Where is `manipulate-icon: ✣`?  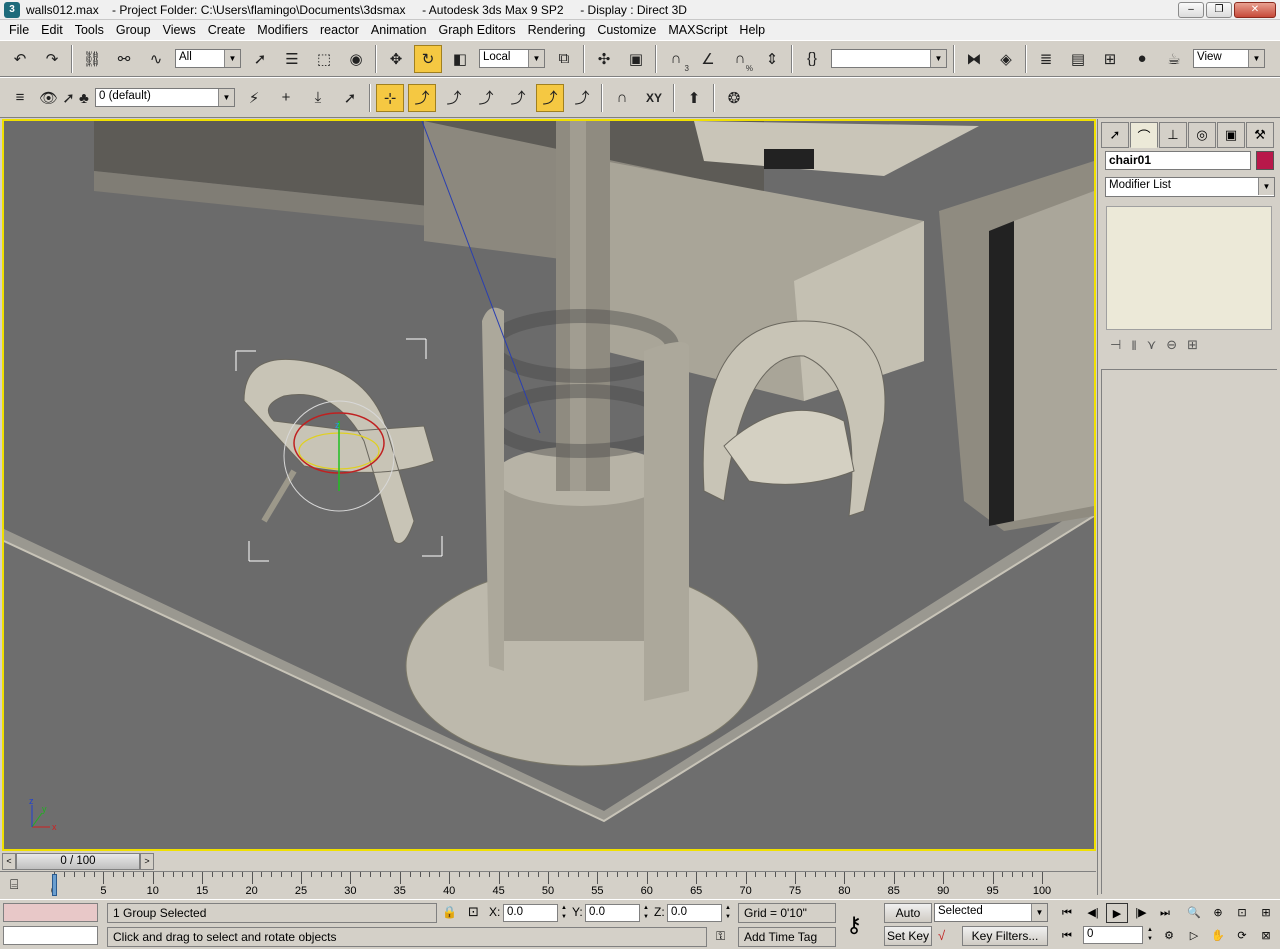
manipulate-icon: ✣ is located at coordinates (604, 59).